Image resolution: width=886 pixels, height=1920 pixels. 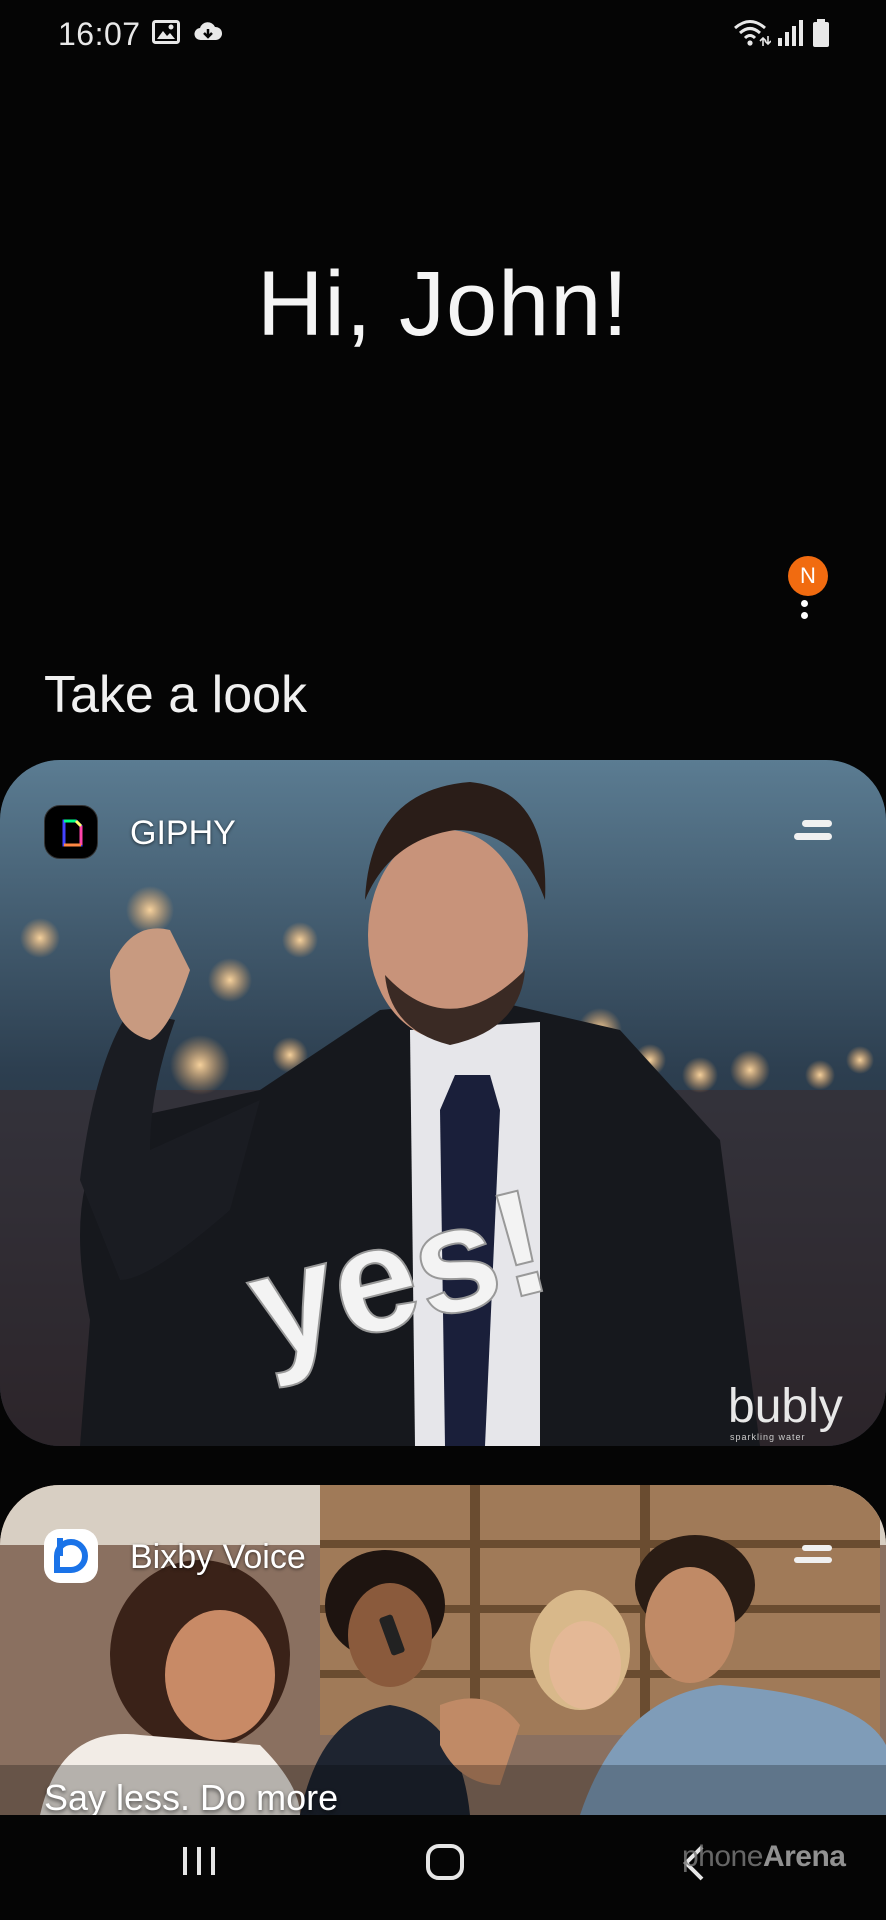 What do you see at coordinates (443, 304) in the screenshot?
I see `greeting-heading: Hi, John!` at bounding box center [443, 304].